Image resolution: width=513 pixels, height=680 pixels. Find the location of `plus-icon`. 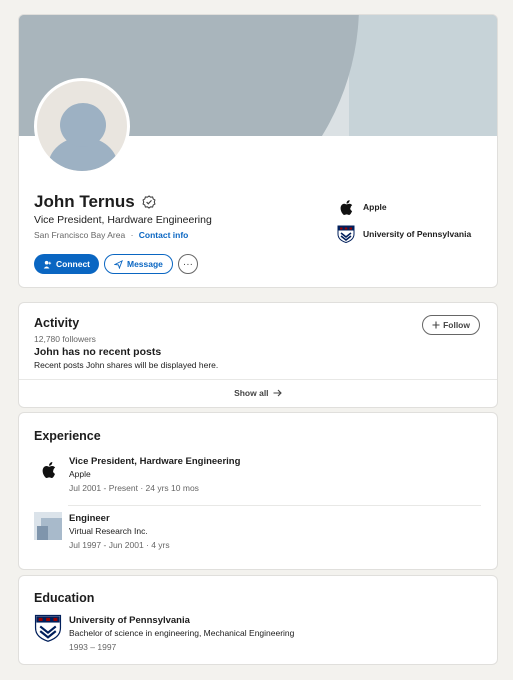

plus-icon is located at coordinates (436, 325).